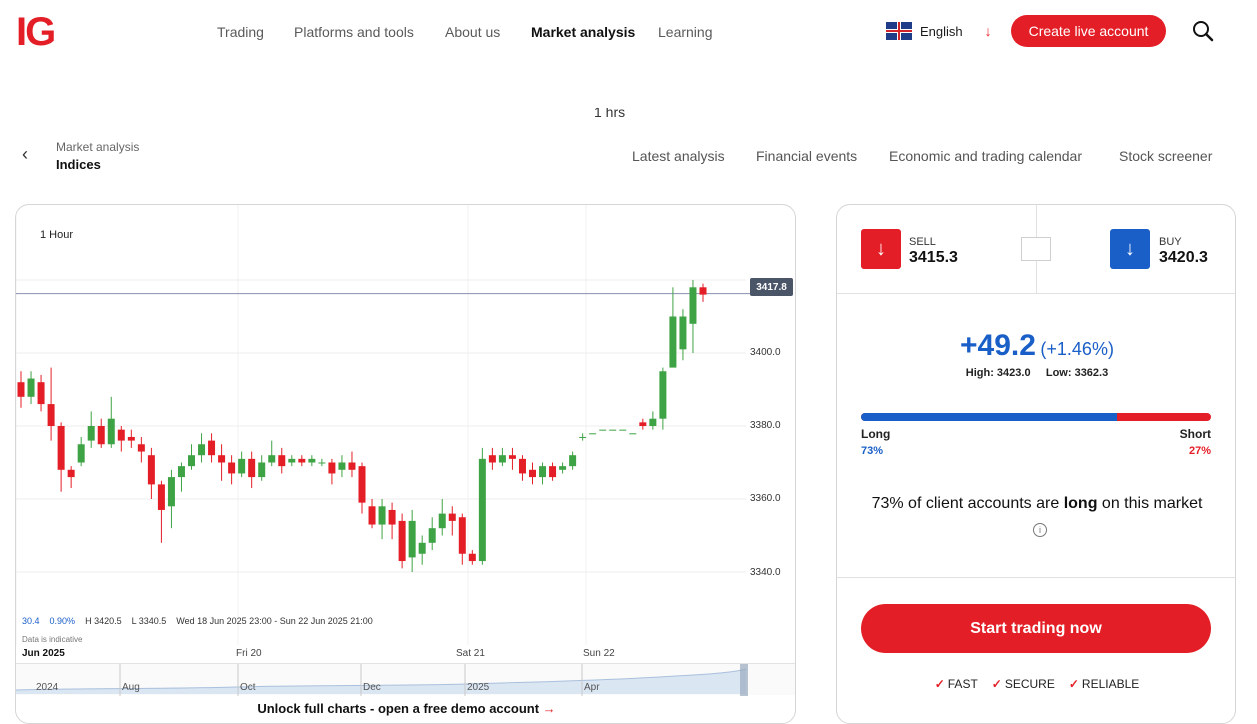  Describe the element at coordinates (985, 156) in the screenshot. I see `subnav-economic-calendar: Economic and trading calendar` at that location.